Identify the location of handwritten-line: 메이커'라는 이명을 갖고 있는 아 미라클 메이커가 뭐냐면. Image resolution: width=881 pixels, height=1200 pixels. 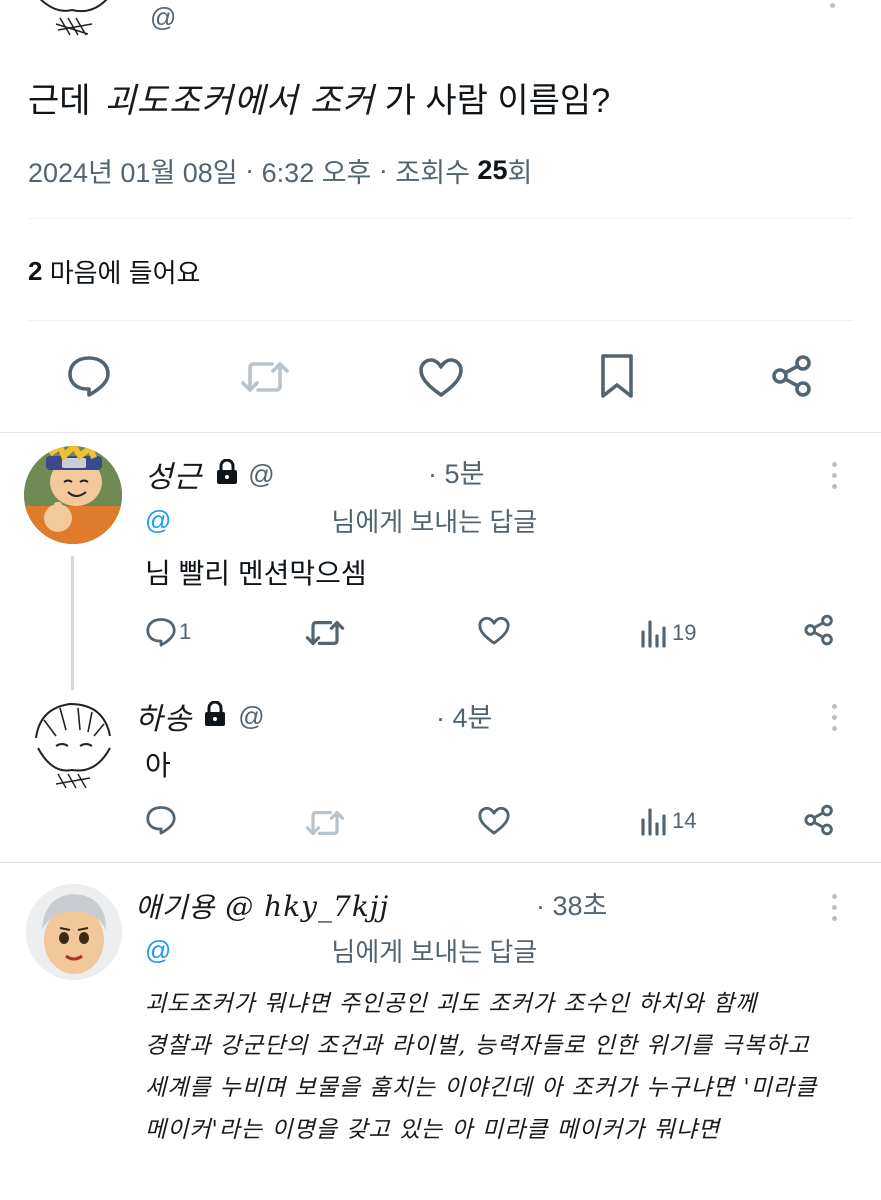
(433, 1130).